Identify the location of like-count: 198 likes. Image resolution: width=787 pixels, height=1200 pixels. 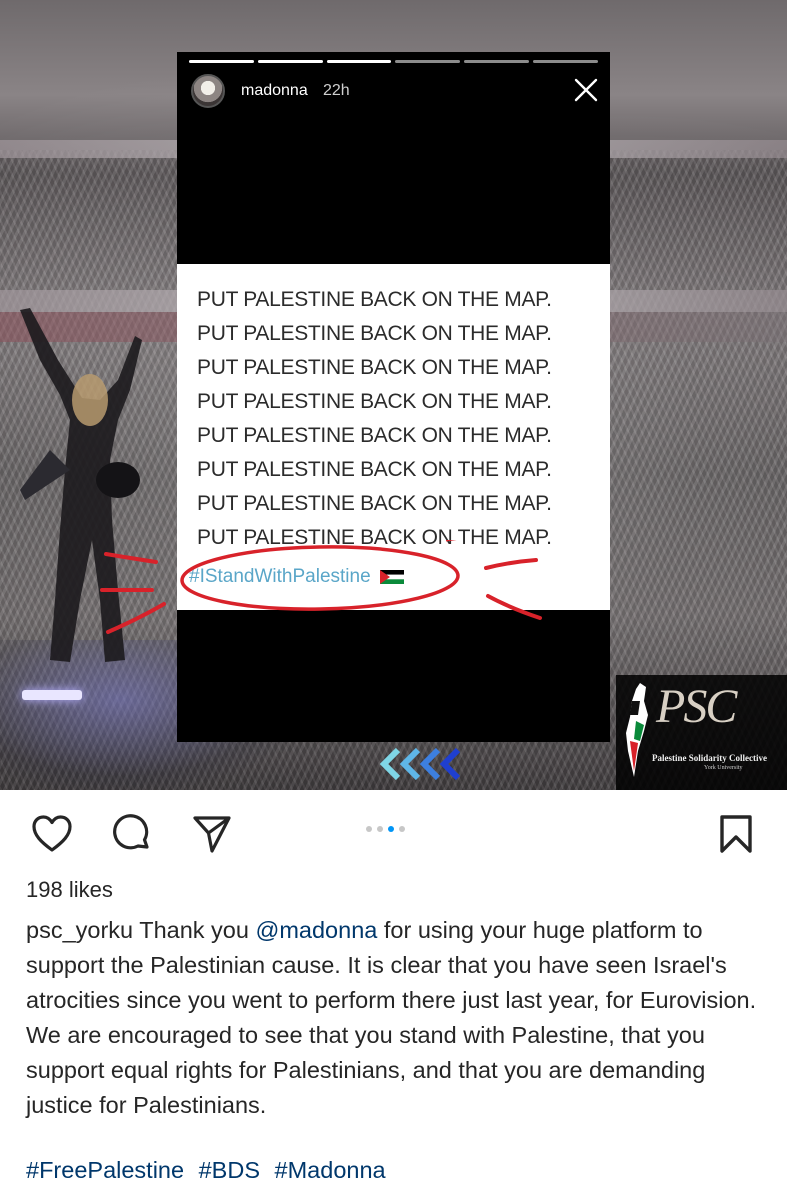
(69, 890).